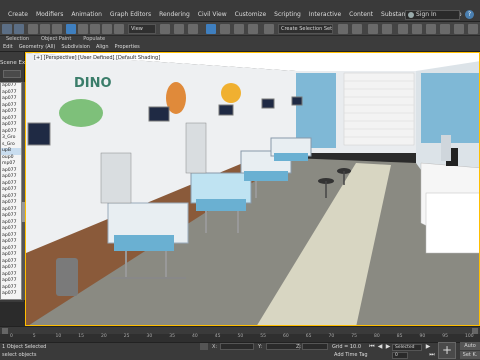 The height and width of the screenshot is (360, 480). Describe the element at coordinates (56, 39) in the screenshot. I see `ribbon-tab-object-paint: Object Paint` at that location.